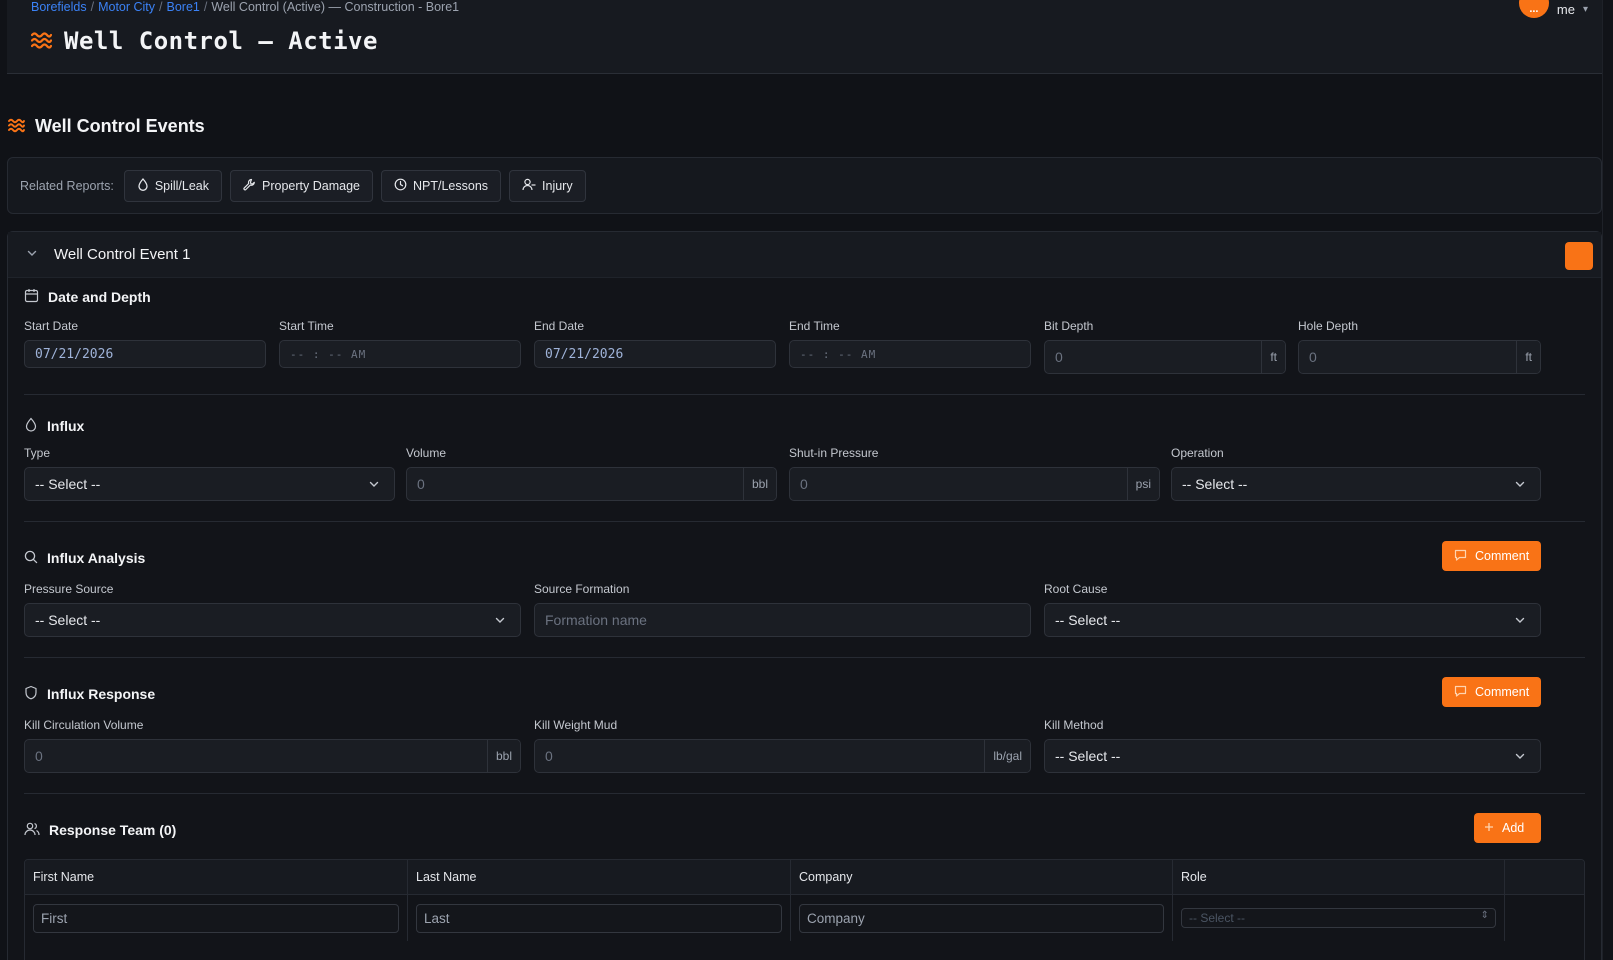 The width and height of the screenshot is (1613, 960). What do you see at coordinates (1074, 725) in the screenshot?
I see `kill-method-label: Kill Method` at bounding box center [1074, 725].